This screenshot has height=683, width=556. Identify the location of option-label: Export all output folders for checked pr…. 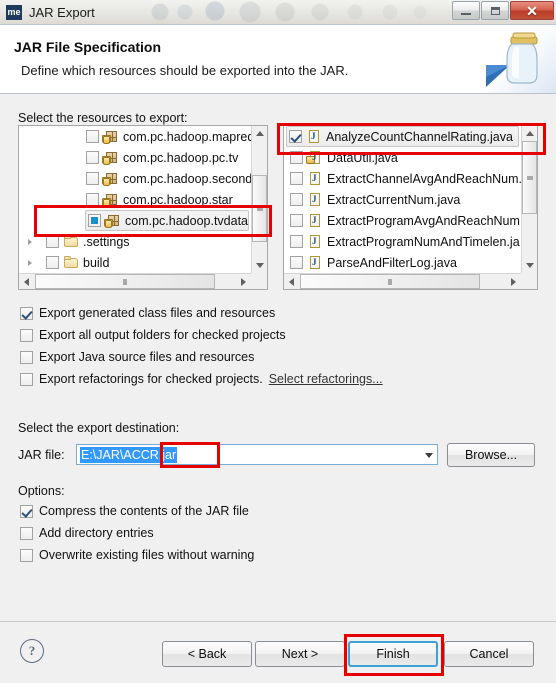
(162, 335).